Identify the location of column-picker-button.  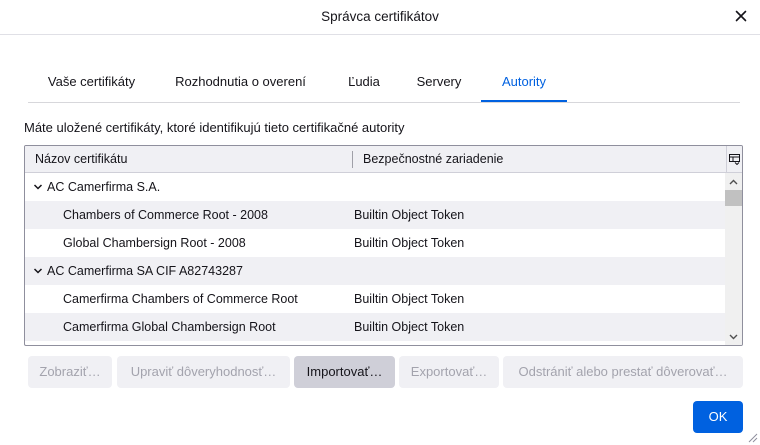
(734, 159).